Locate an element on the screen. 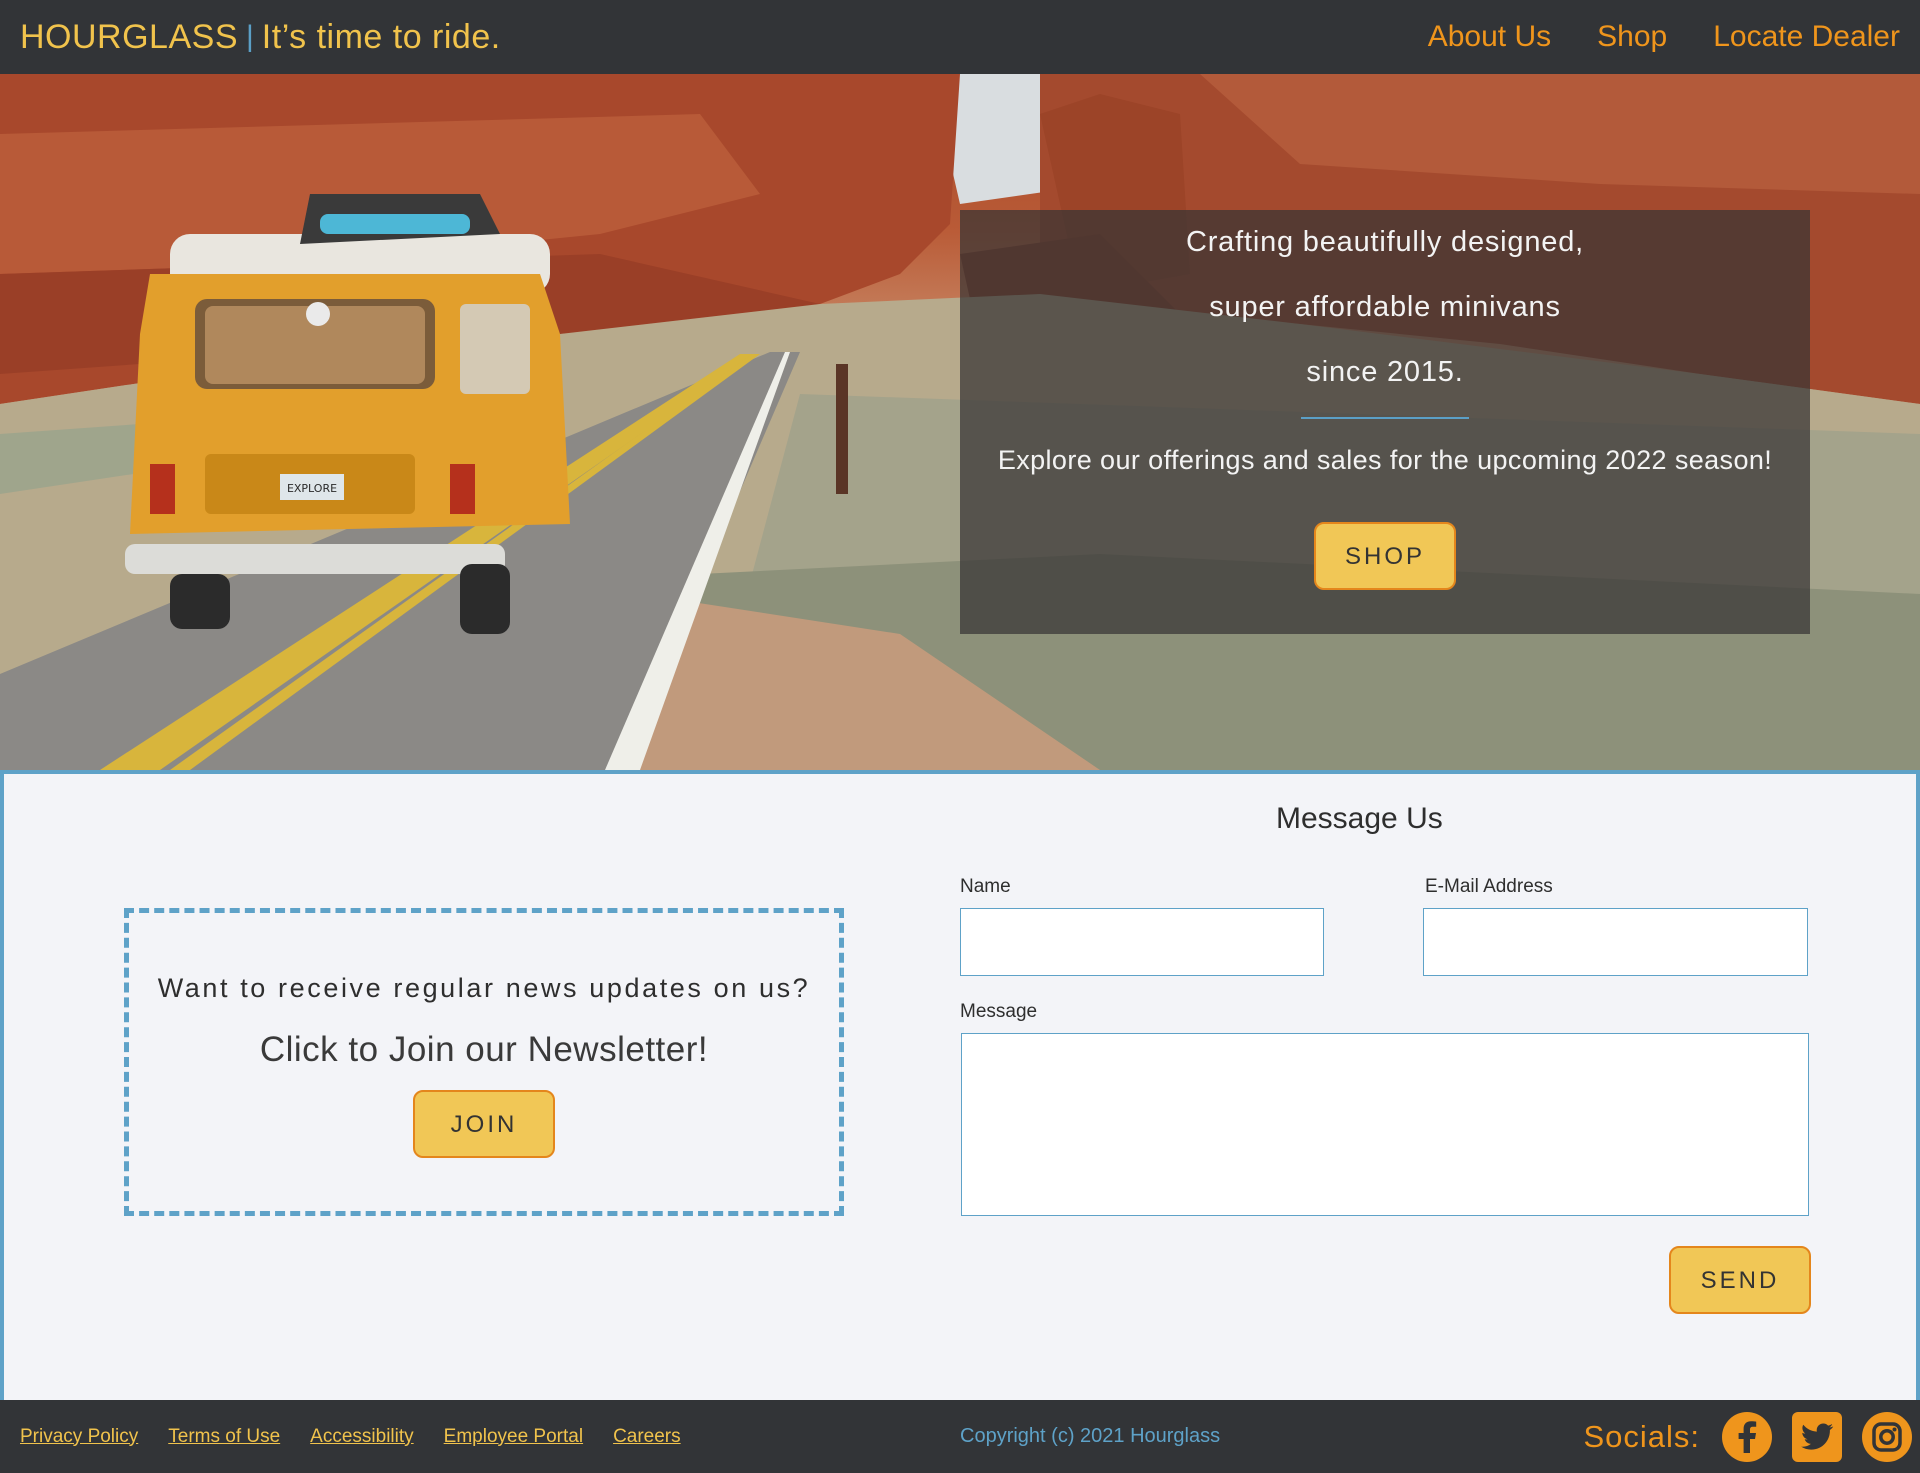 Image resolution: width=1920 pixels, height=1473 pixels. footer-link-employee-portal: Employee Portal is located at coordinates (513, 1437).